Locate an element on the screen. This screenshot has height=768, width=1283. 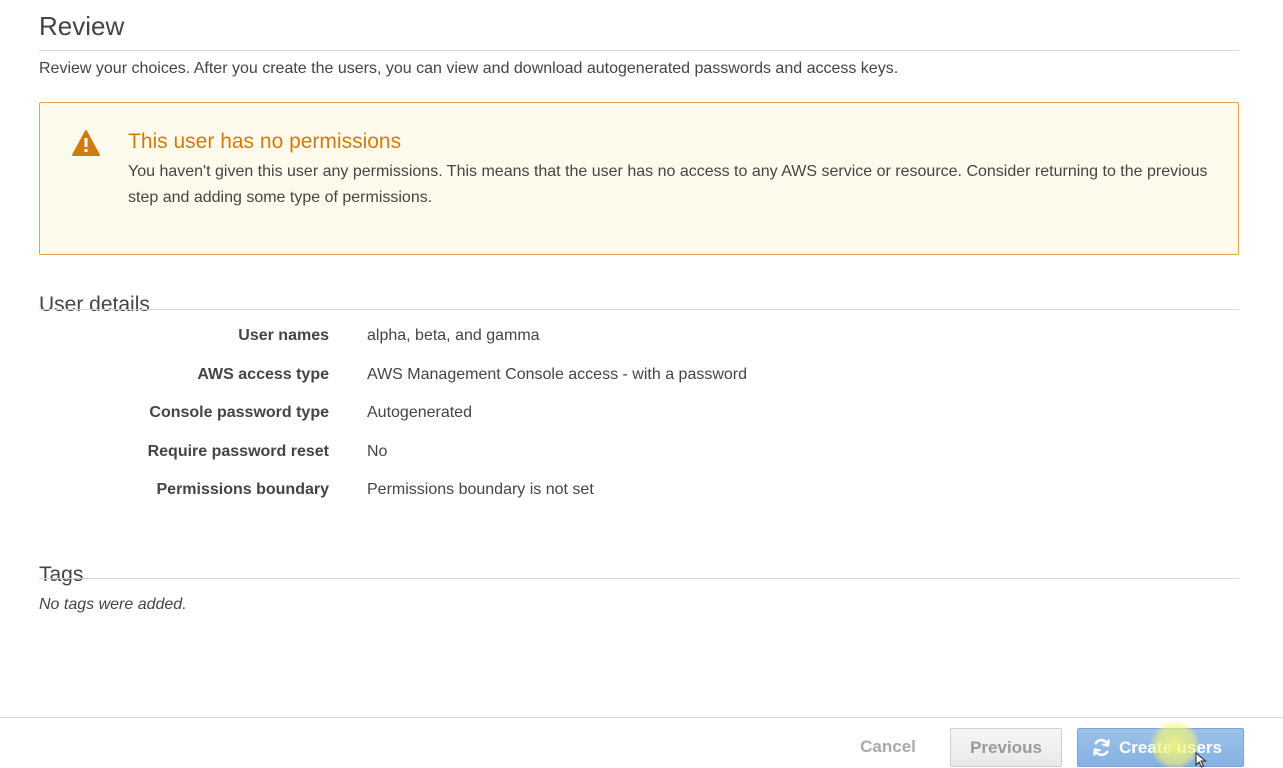
detail-row-password-type: Console password type Autogenerated is located at coordinates (639, 419).